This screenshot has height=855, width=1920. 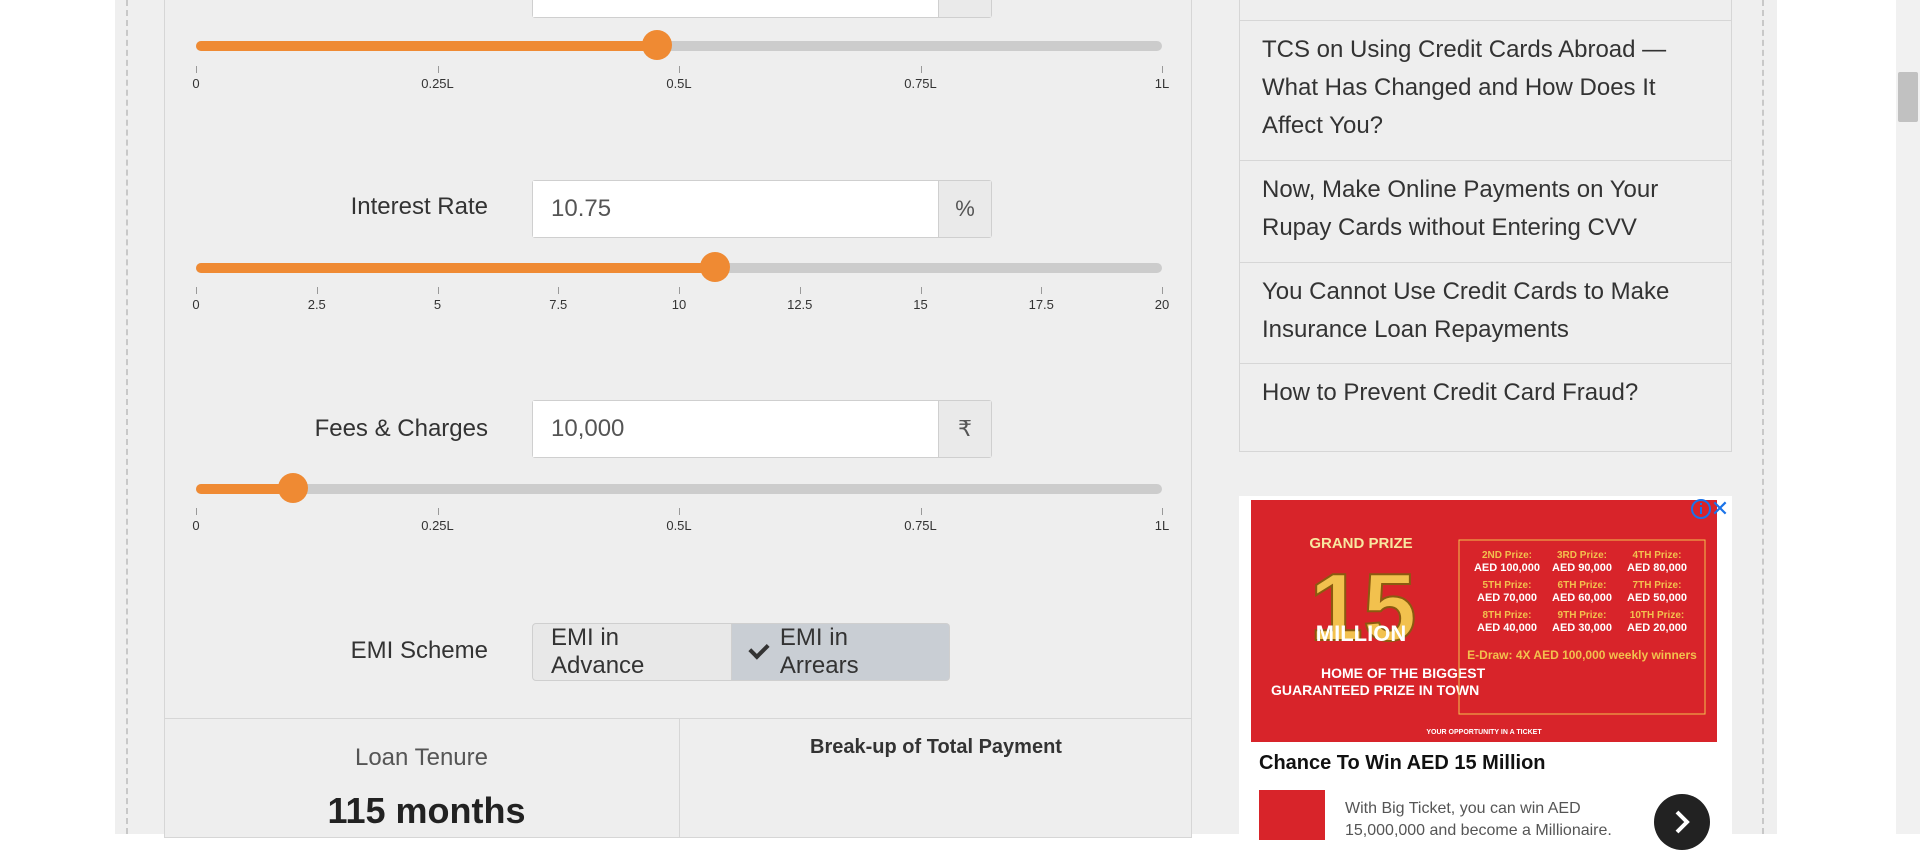 What do you see at coordinates (1402, 763) in the screenshot?
I see `ad-headline: Chance To Win AED 15 Million` at bounding box center [1402, 763].